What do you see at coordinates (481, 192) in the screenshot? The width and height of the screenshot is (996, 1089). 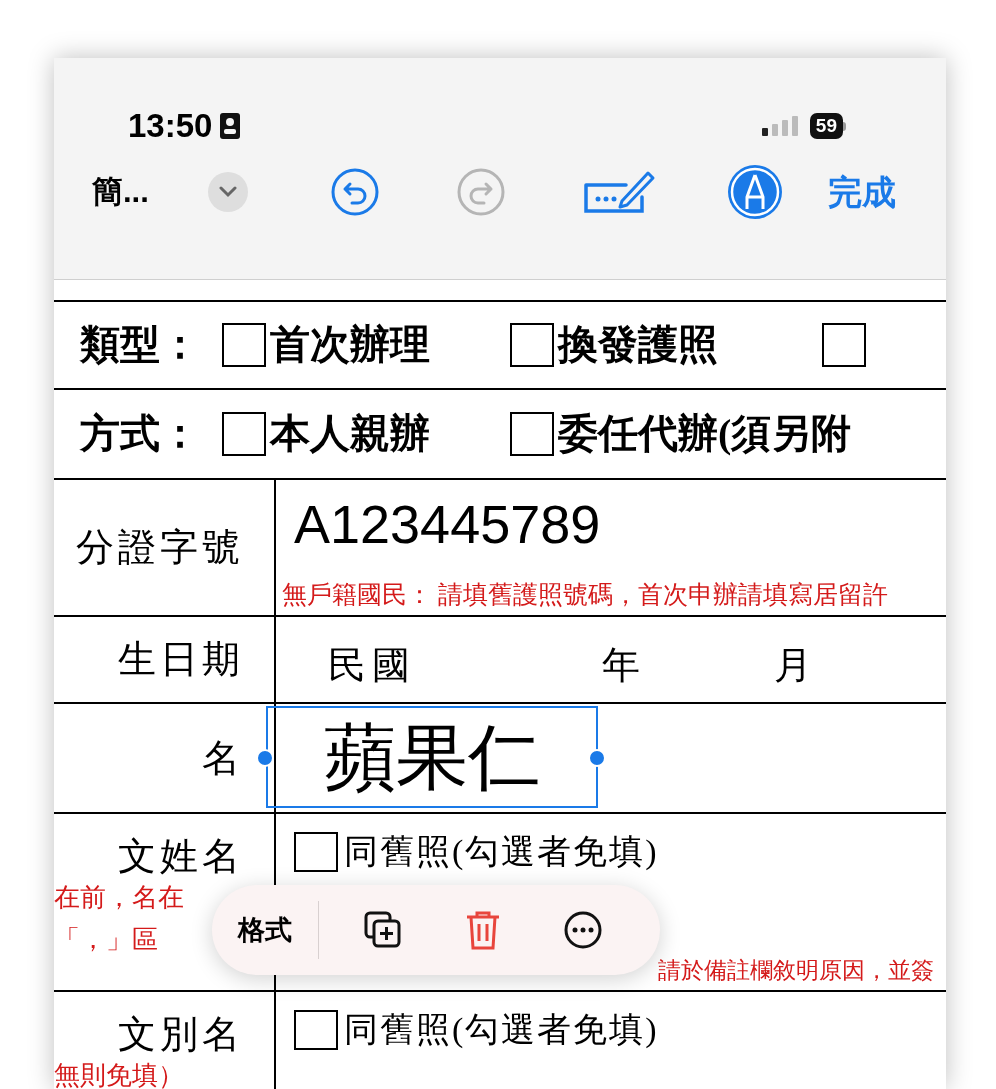 I see `redo-icon` at bounding box center [481, 192].